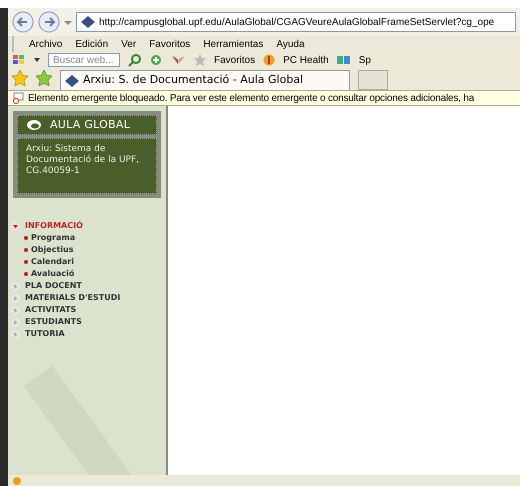 The height and width of the screenshot is (486, 520). I want to click on nav-item: ESTUDIANTS, so click(53, 322).